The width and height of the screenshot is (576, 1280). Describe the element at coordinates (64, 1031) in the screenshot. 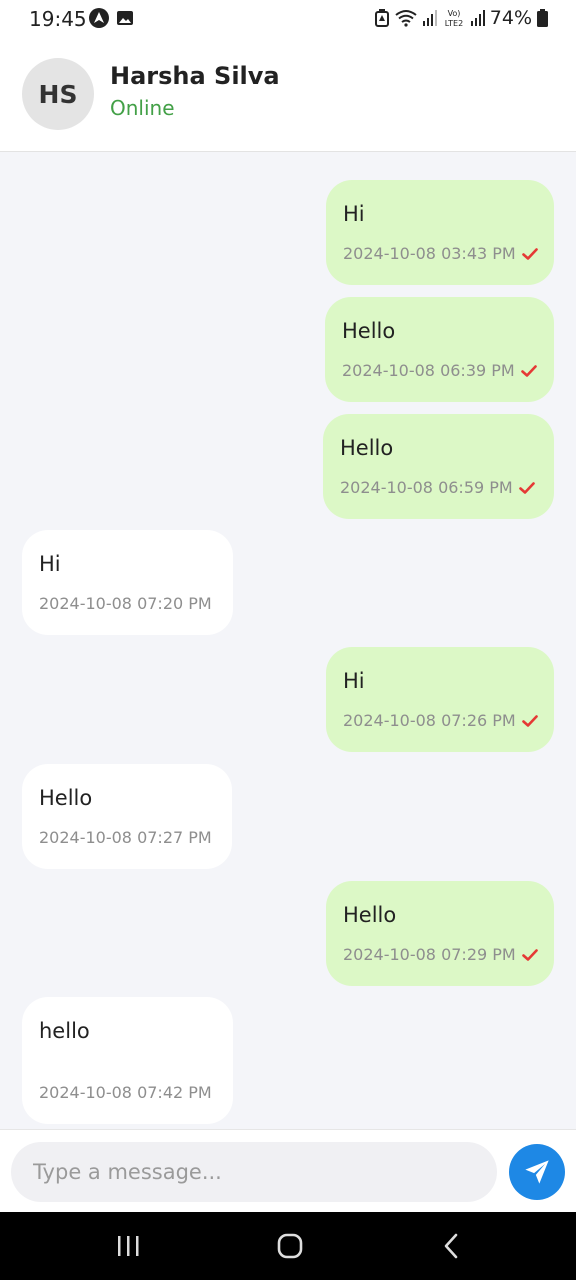

I see `message-text: hello` at that location.